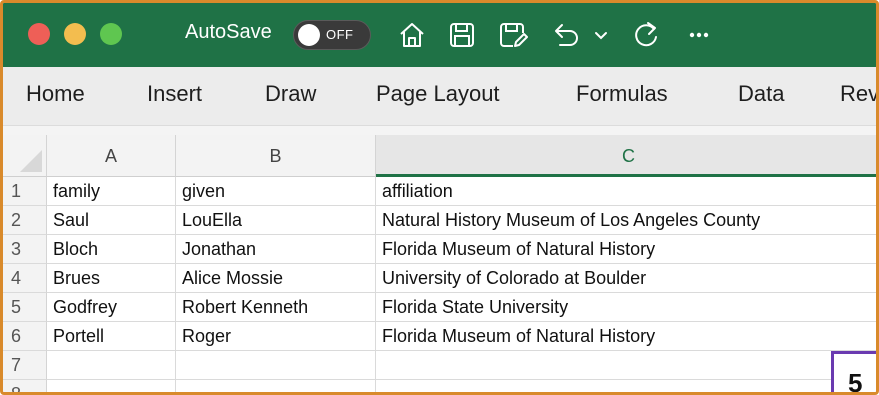 This screenshot has height=395, width=879. What do you see at coordinates (25, 278) in the screenshot?
I see `row-header: 4` at bounding box center [25, 278].